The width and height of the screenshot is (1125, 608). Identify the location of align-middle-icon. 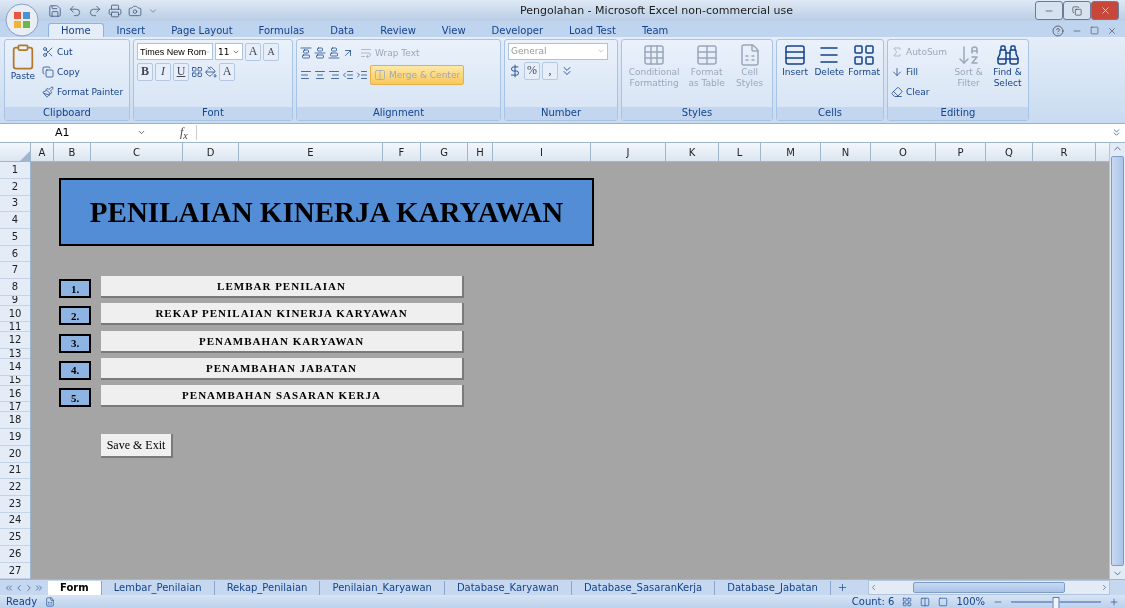
(320, 53).